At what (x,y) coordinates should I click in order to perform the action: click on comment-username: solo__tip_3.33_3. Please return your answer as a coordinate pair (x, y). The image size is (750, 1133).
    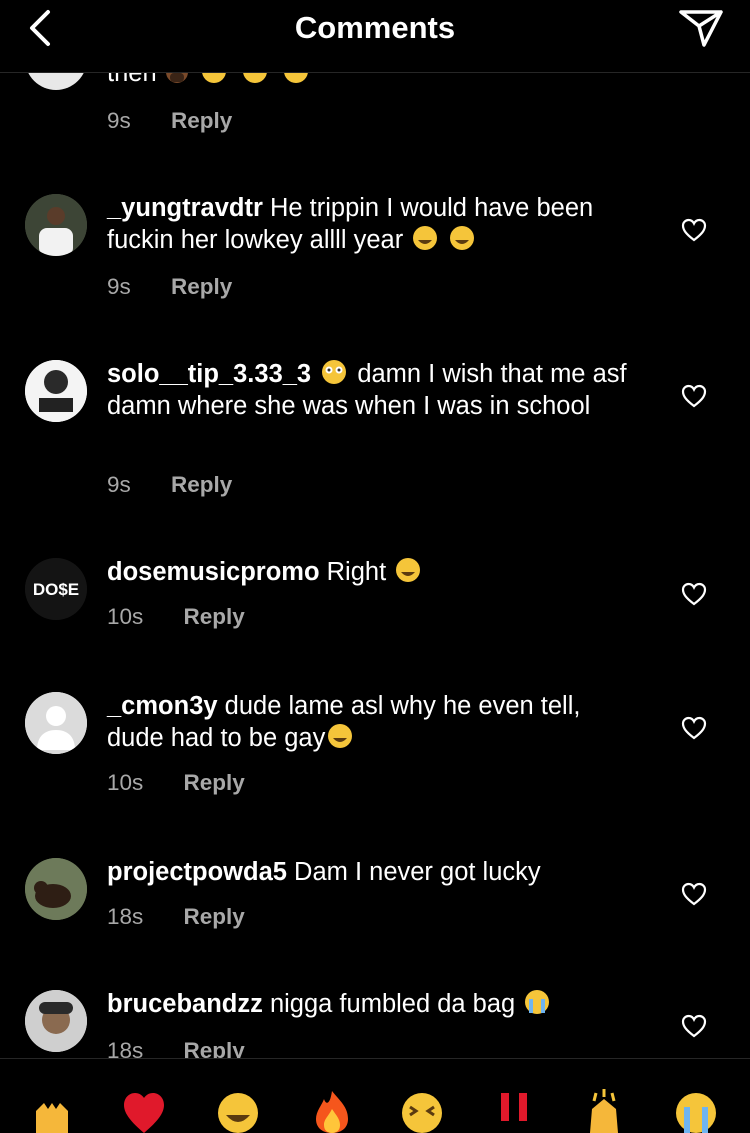
    Looking at the image, I should click on (209, 374).